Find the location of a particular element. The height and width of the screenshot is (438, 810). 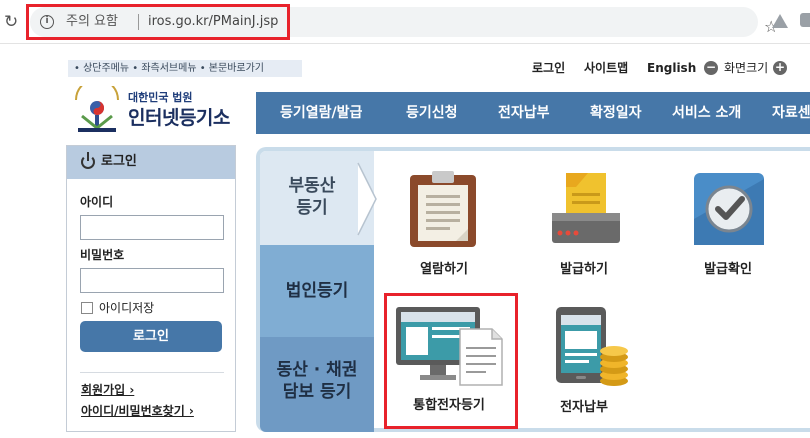

login-divider is located at coordinates (152, 372).